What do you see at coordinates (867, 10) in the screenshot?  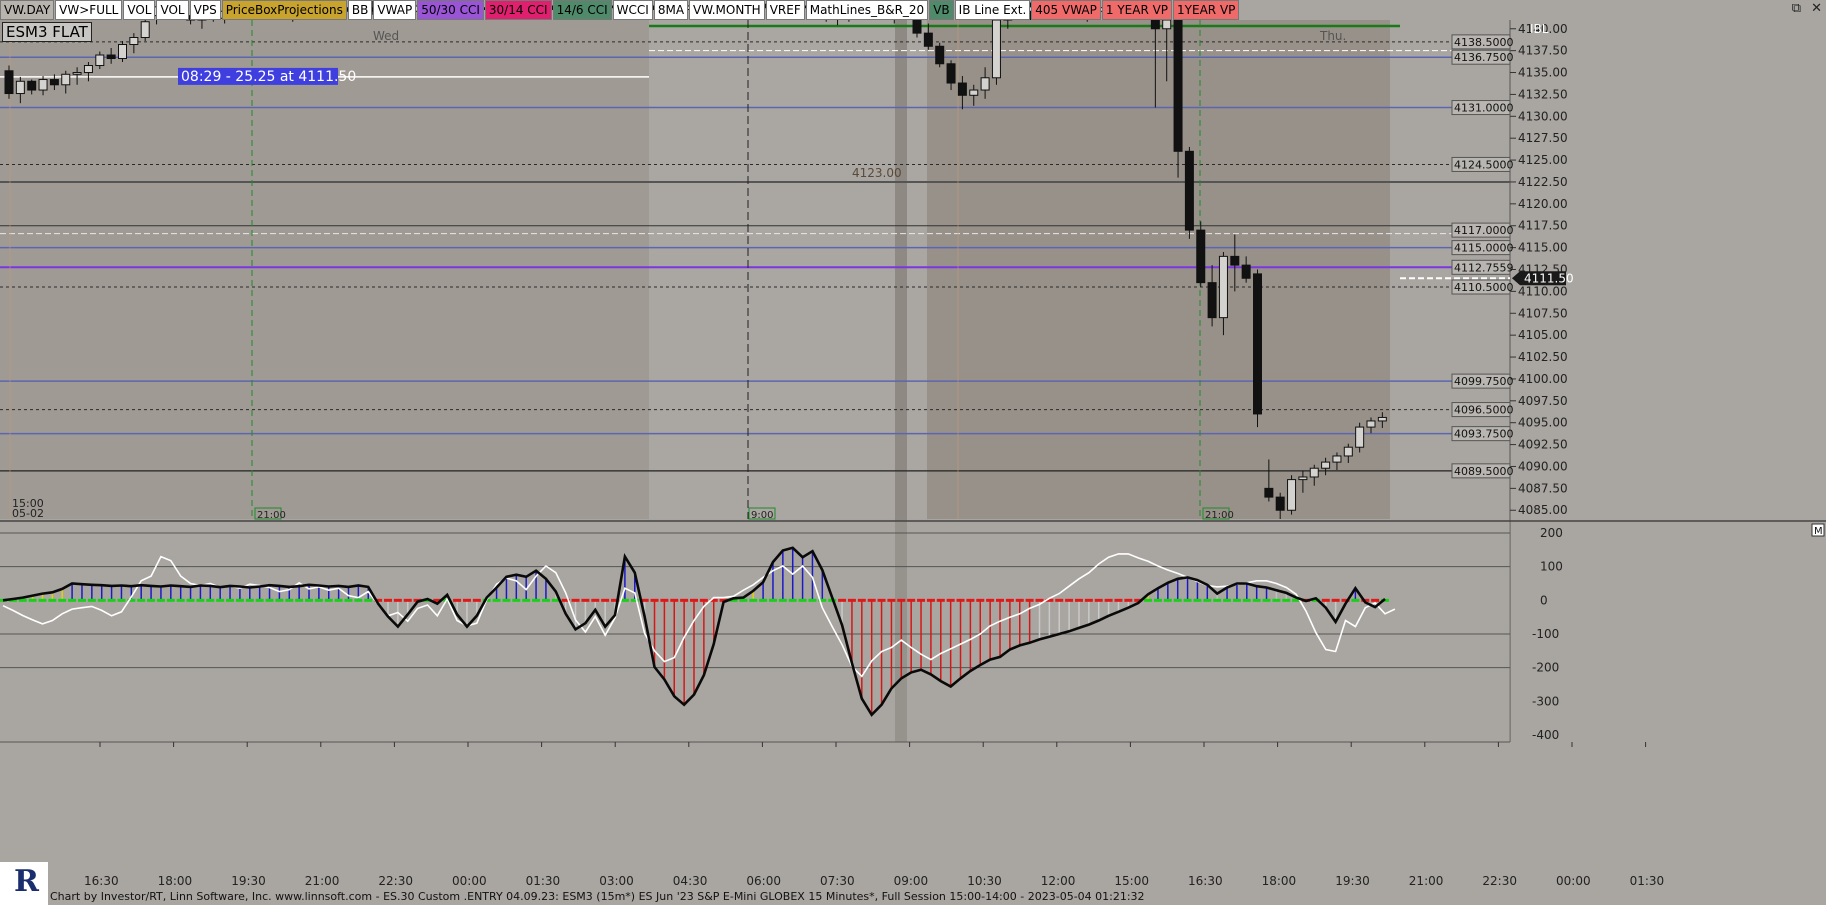 I see `toolbar-button-15: MathLines_B&R_20` at bounding box center [867, 10].